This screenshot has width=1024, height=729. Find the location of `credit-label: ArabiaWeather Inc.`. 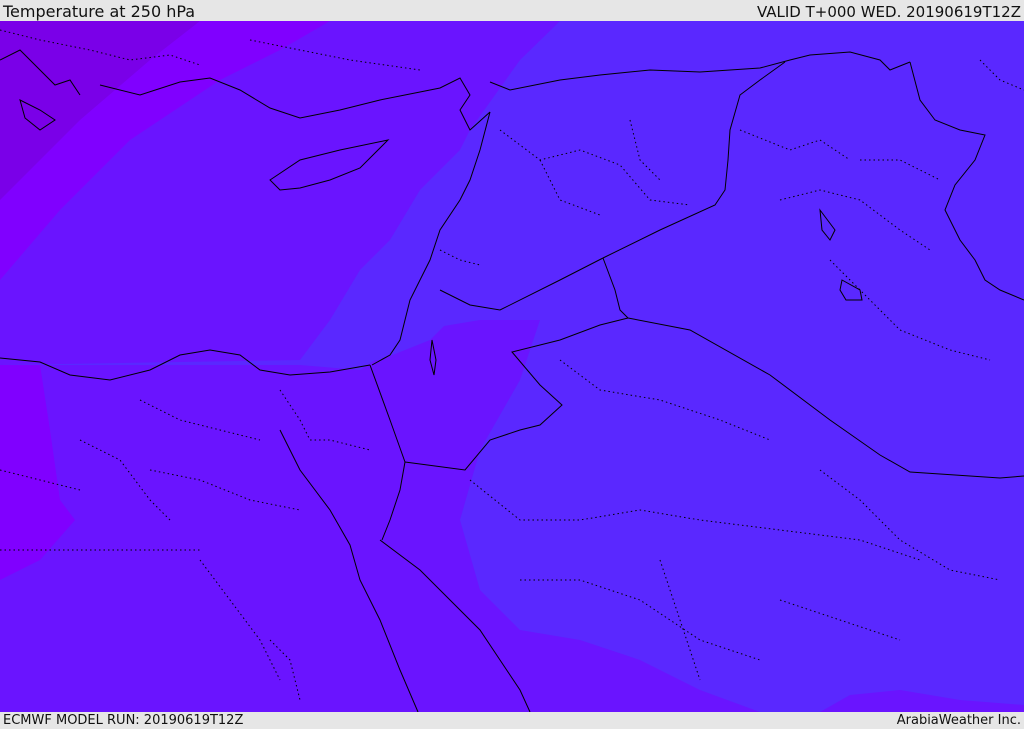

credit-label: ArabiaWeather Inc. is located at coordinates (958, 720).